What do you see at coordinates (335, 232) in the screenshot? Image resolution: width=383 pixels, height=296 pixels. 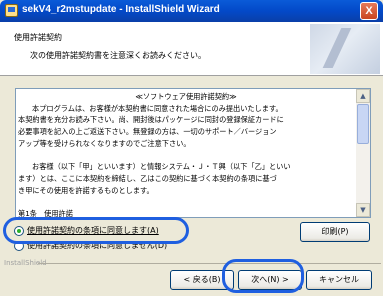 I see `print-button: 印刷(P)` at bounding box center [335, 232].